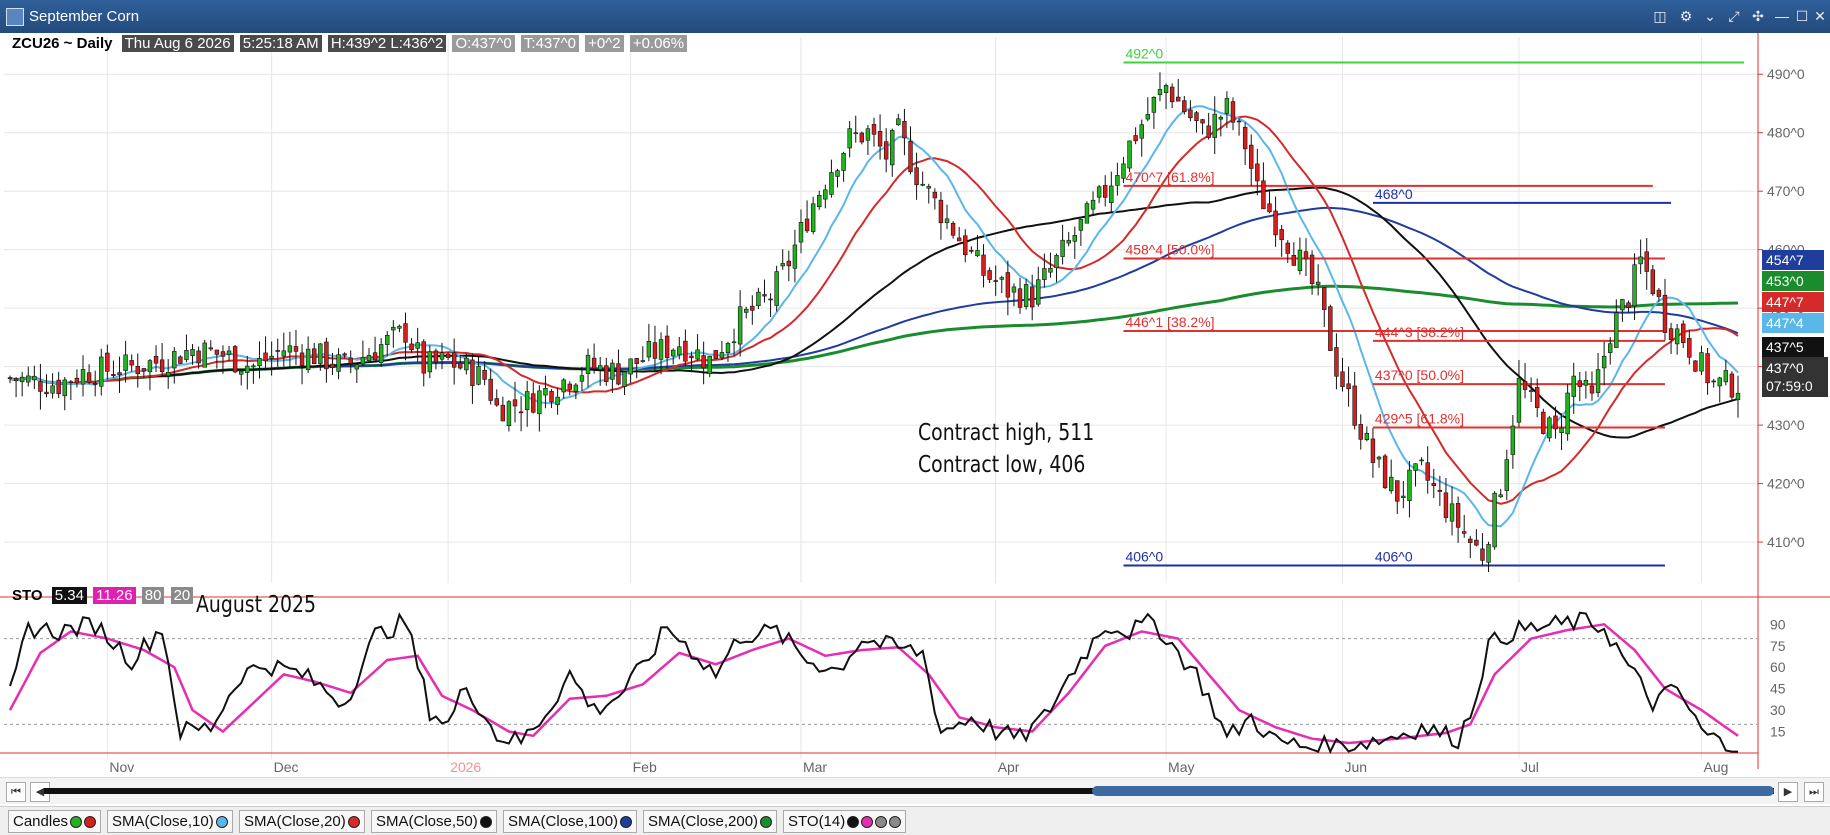  Describe the element at coordinates (845, 821) in the screenshot. I see `study-6: STO(14)` at that location.